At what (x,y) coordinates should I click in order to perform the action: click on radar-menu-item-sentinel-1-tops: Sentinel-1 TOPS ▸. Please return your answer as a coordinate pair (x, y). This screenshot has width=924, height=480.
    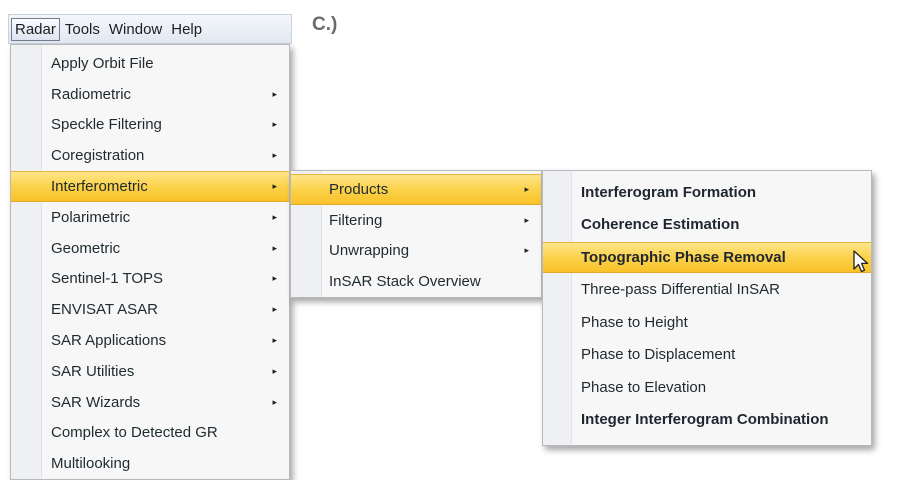
    Looking at the image, I should click on (150, 279).